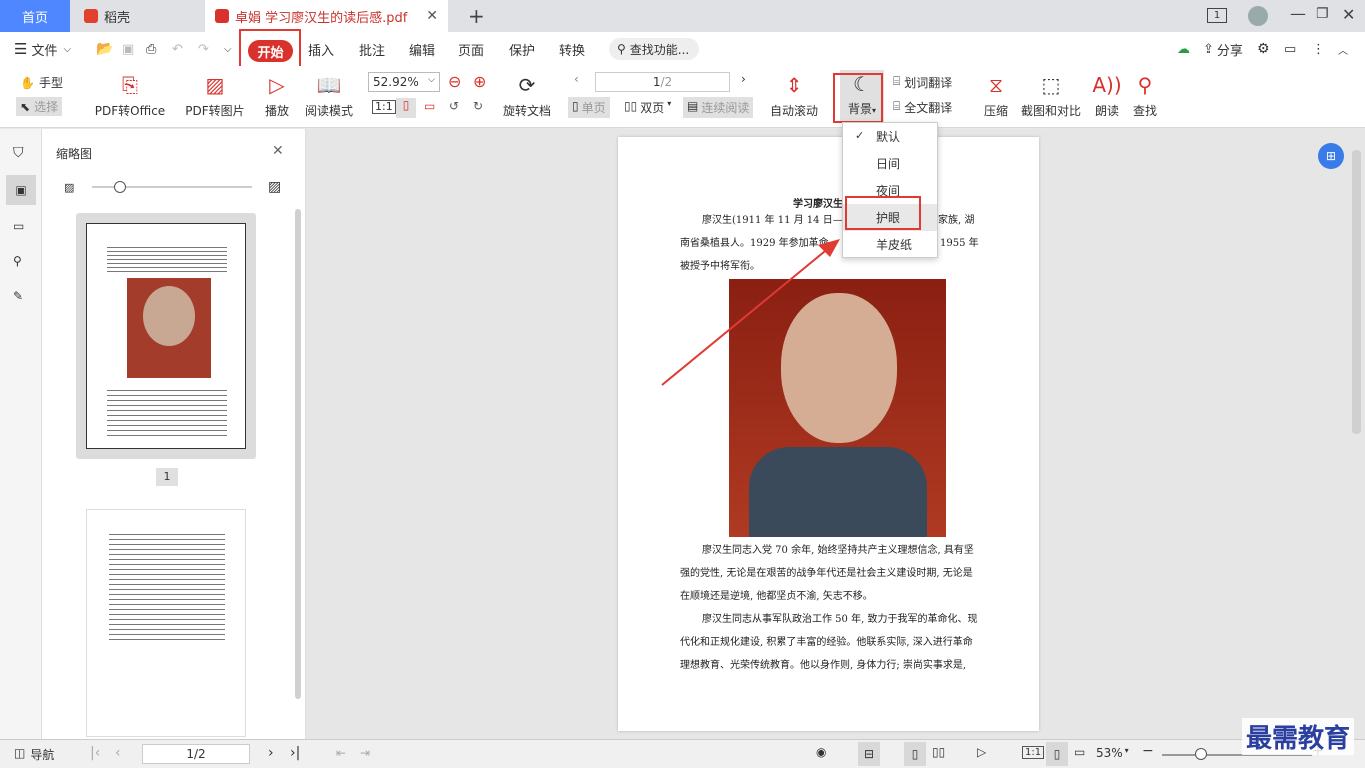  Describe the element at coordinates (120, 187) in the screenshot. I see `slider-handle` at that location.